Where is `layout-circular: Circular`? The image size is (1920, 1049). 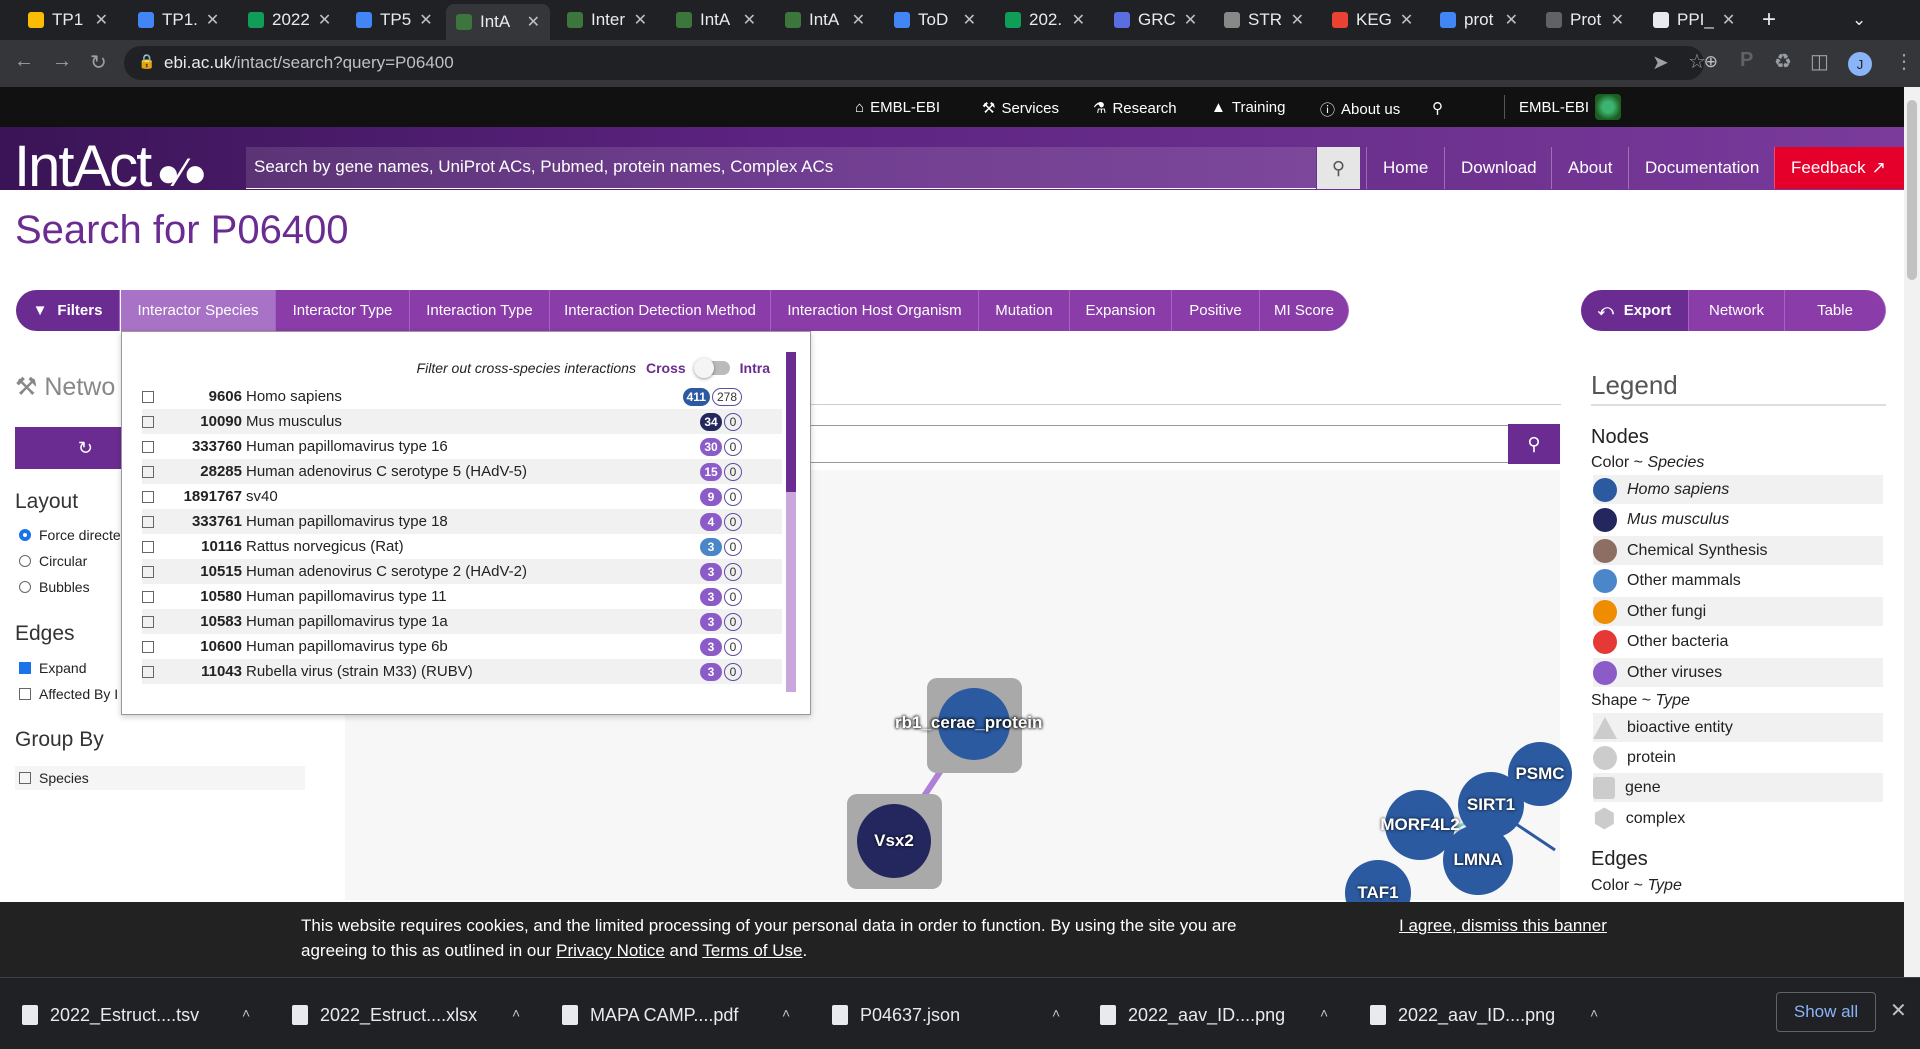
layout-circular: Circular is located at coordinates (53, 561).